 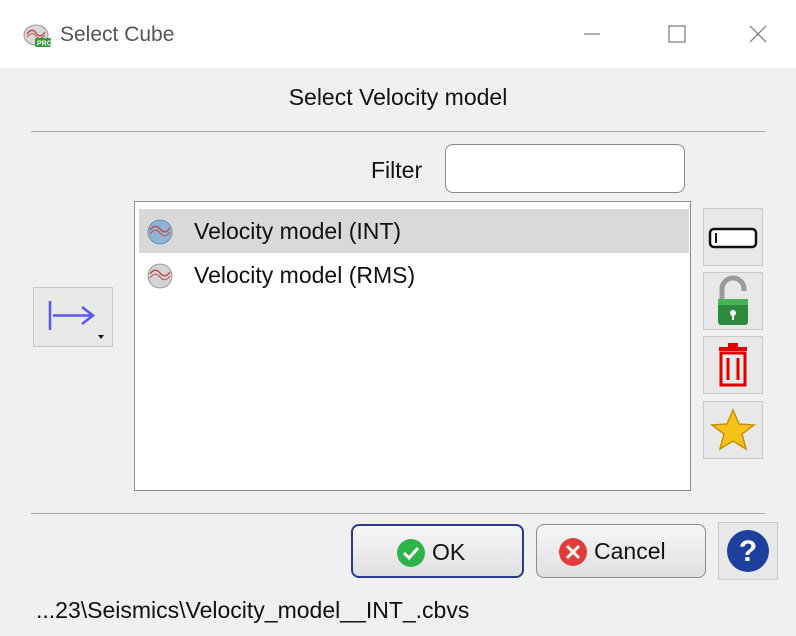 What do you see at coordinates (414, 231) in the screenshot?
I see `list-item: Velocity model (INT)` at bounding box center [414, 231].